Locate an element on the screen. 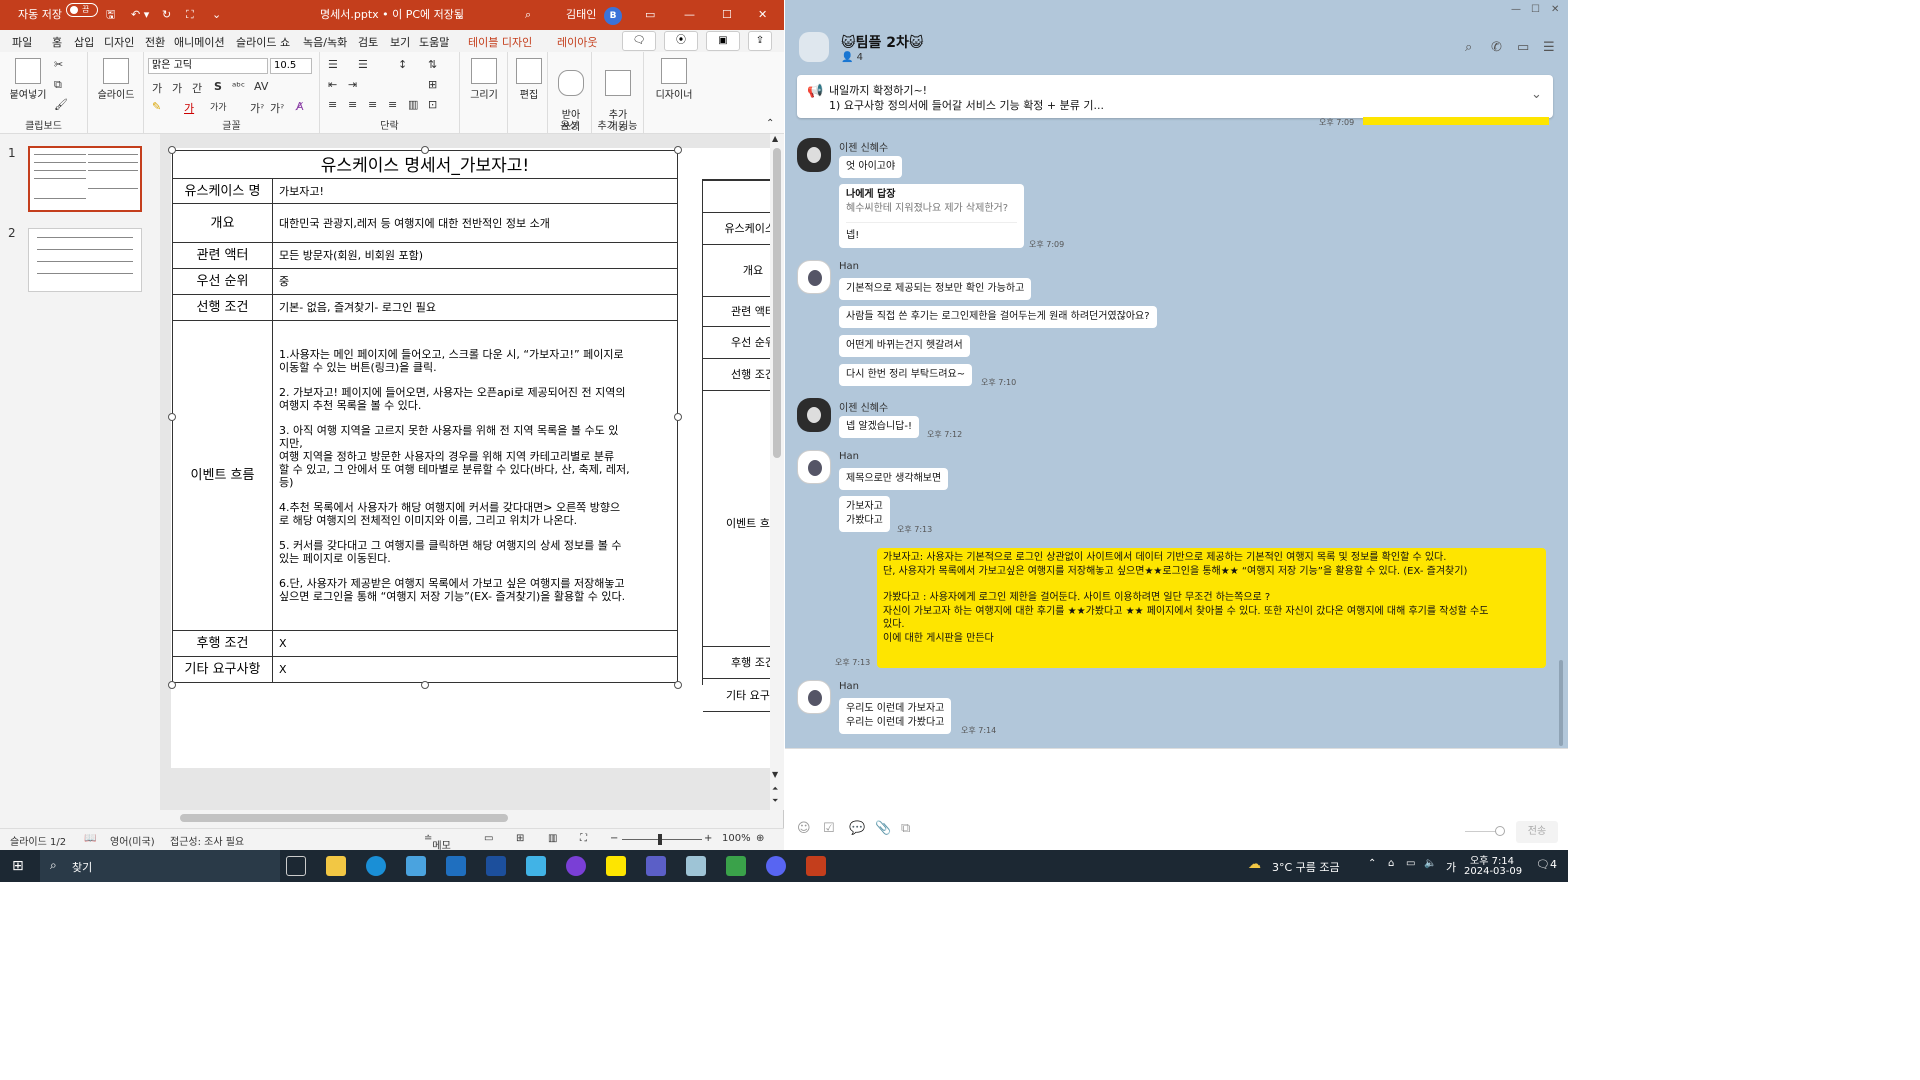 This screenshot has height=1080, width=1920. justify-icon: ≡ is located at coordinates (392, 104).